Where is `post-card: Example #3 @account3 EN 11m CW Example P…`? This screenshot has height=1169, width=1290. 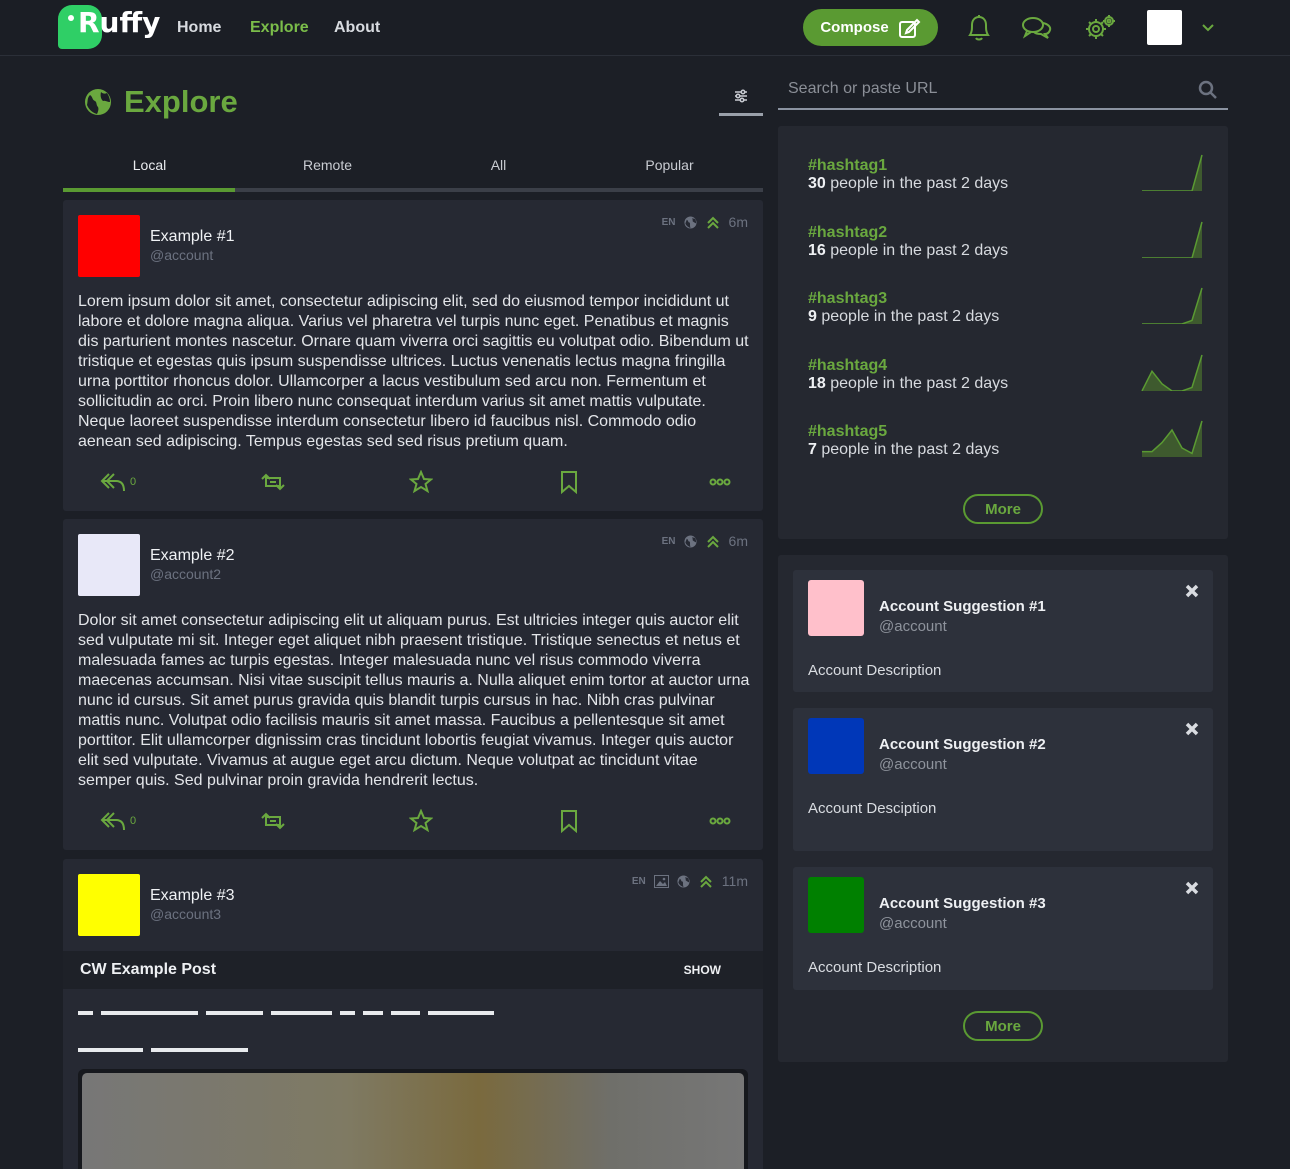
post-card: Example #3 @account3 EN 11m CW Example P… is located at coordinates (413, 1014).